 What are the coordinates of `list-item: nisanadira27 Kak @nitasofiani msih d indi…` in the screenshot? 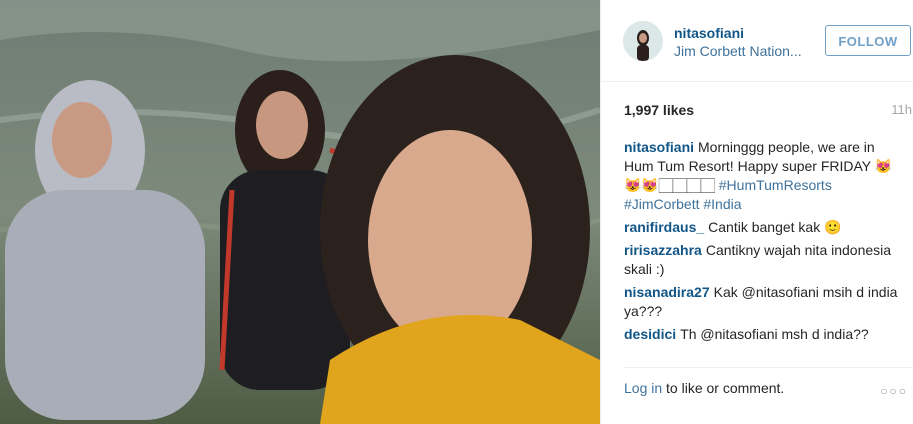 It's located at (761, 302).